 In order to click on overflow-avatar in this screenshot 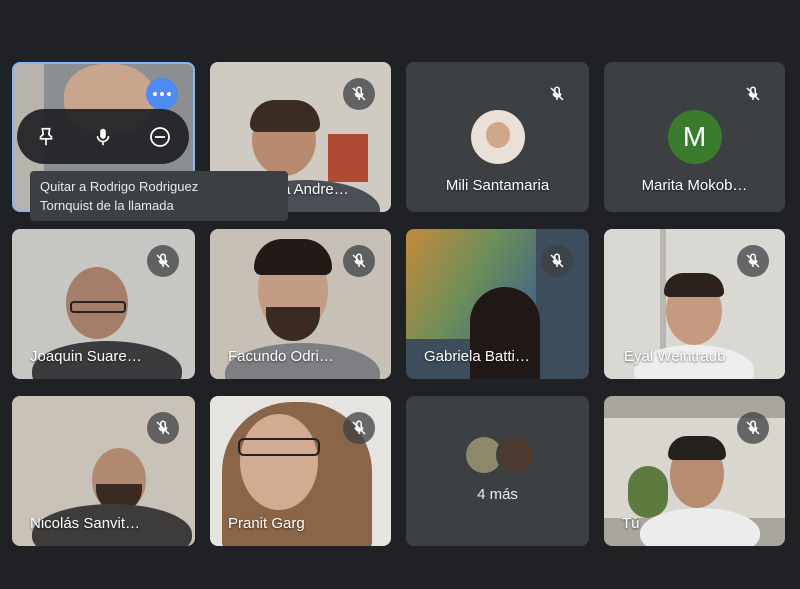, I will do `click(516, 455)`.